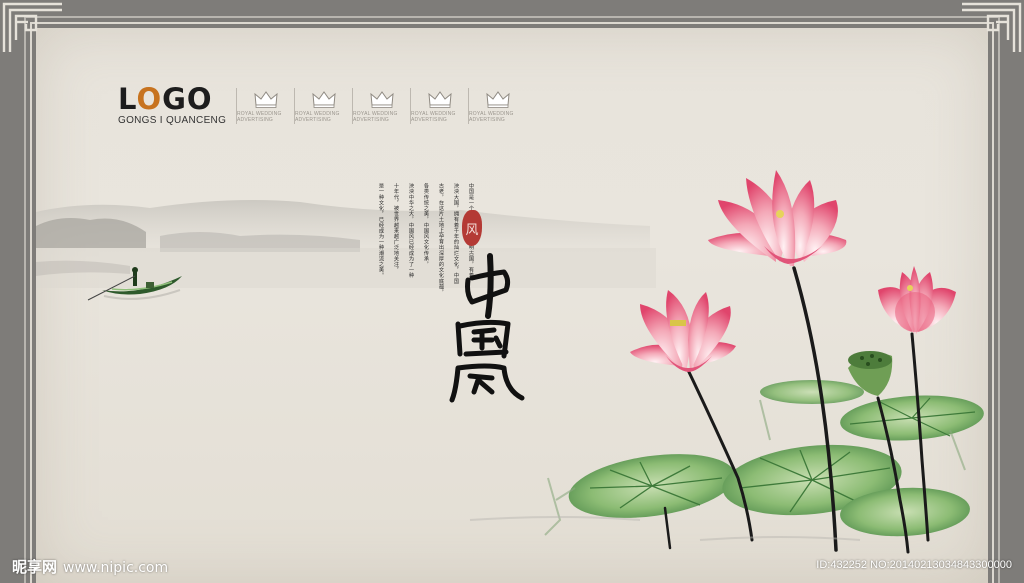 The width and height of the screenshot is (1024, 583). Describe the element at coordinates (777, 218) in the screenshot. I see `lotus-flower-large` at that location.